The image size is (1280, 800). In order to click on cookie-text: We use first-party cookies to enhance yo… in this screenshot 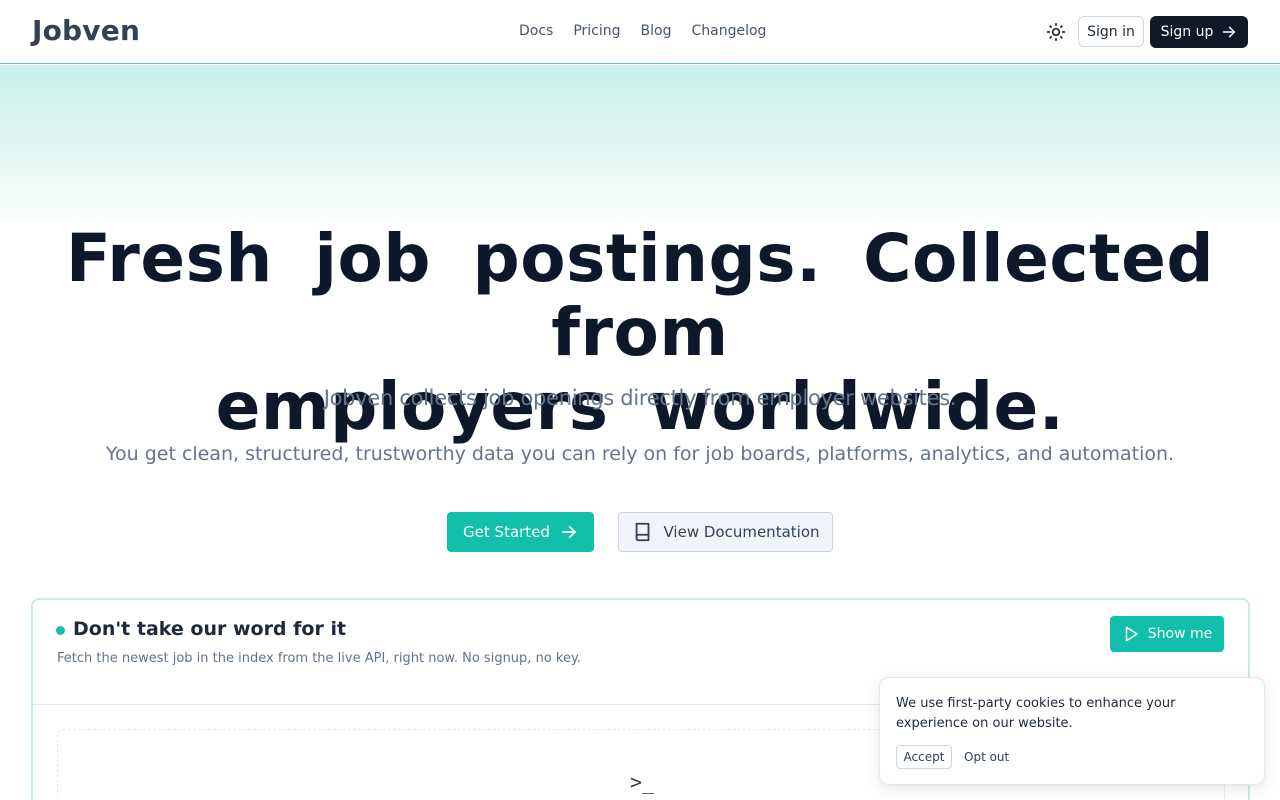, I will do `click(1036, 713)`.